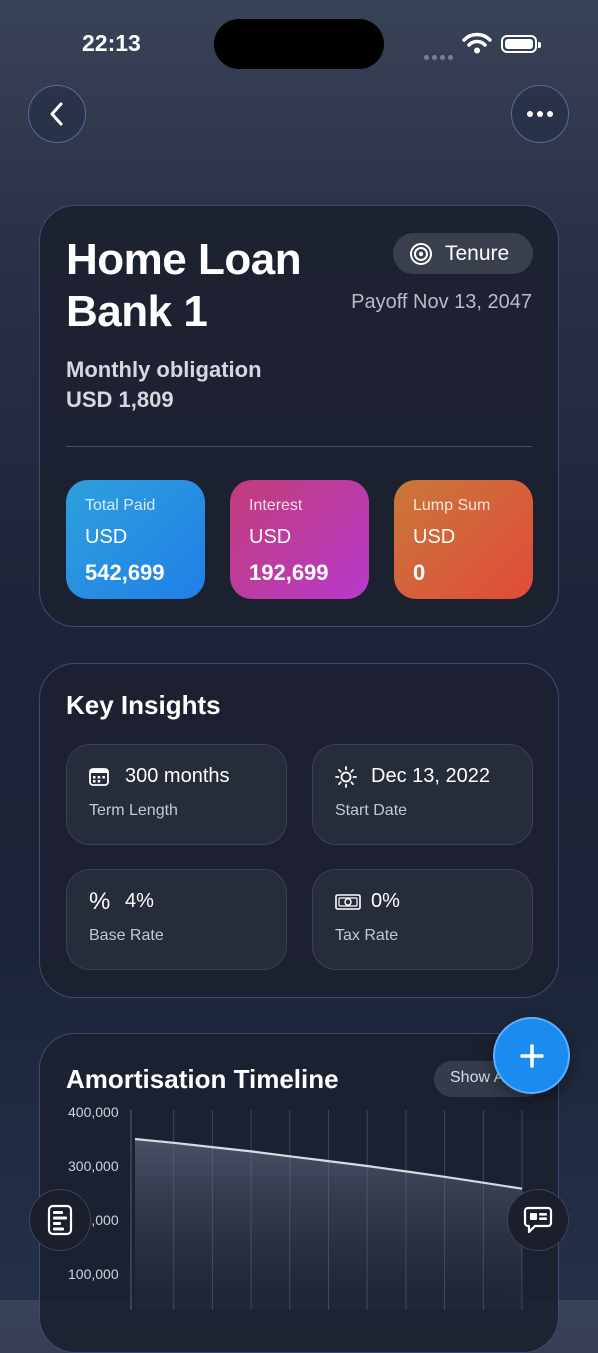  I want to click on amortisation-chart, so click(332, 1210).